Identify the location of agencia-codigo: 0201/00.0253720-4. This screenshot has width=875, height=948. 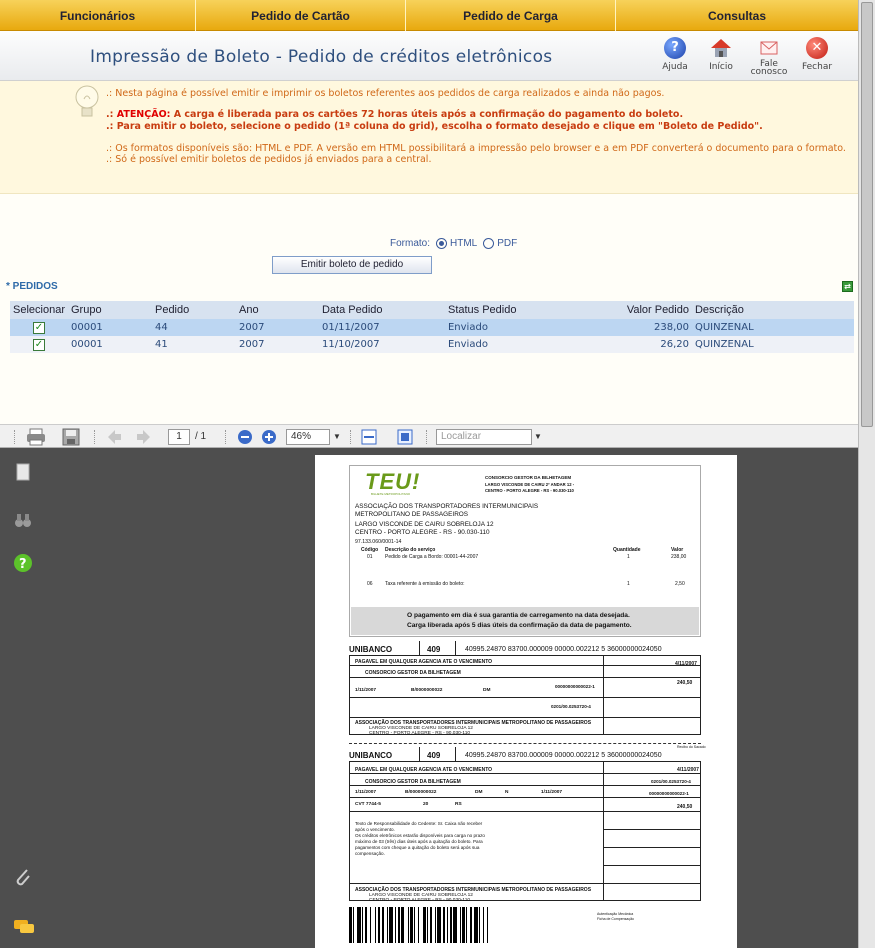
(571, 706).